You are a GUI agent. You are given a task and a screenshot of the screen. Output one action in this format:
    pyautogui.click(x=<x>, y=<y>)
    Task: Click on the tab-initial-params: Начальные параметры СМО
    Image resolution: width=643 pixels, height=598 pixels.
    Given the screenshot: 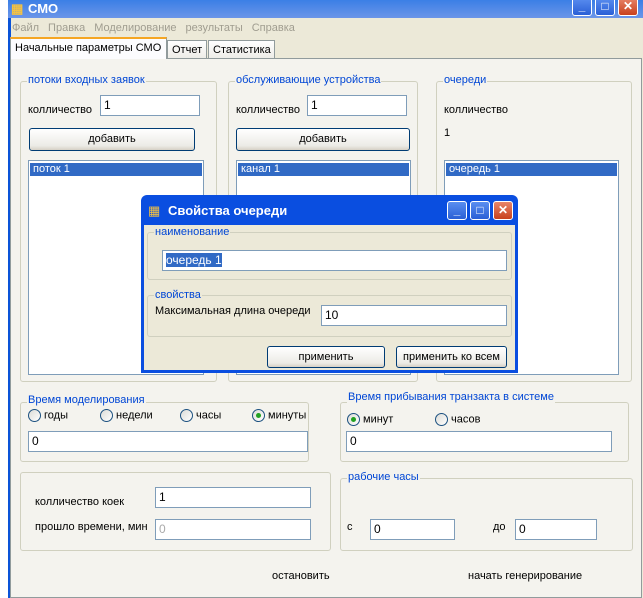 What is the action you would take?
    pyautogui.click(x=88, y=48)
    